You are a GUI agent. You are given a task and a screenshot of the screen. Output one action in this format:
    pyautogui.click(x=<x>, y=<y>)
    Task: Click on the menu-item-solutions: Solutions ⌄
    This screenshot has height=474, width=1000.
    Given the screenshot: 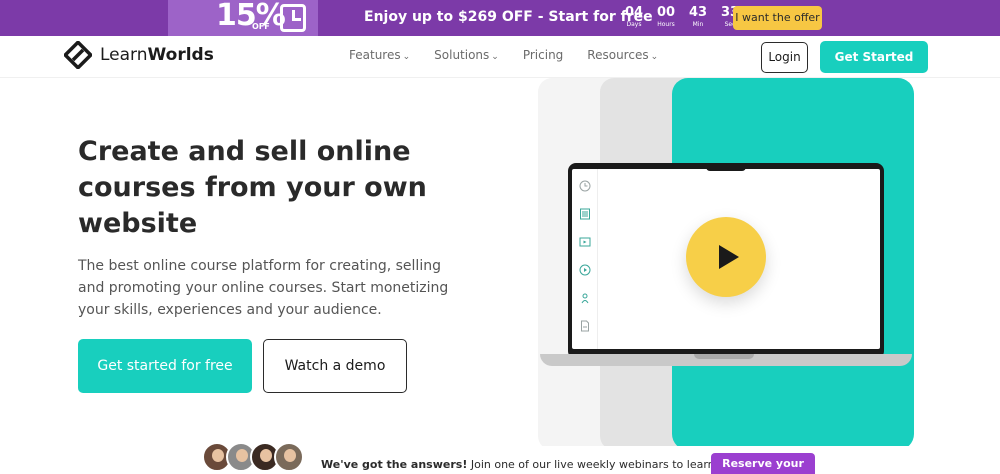 What is the action you would take?
    pyautogui.click(x=466, y=55)
    